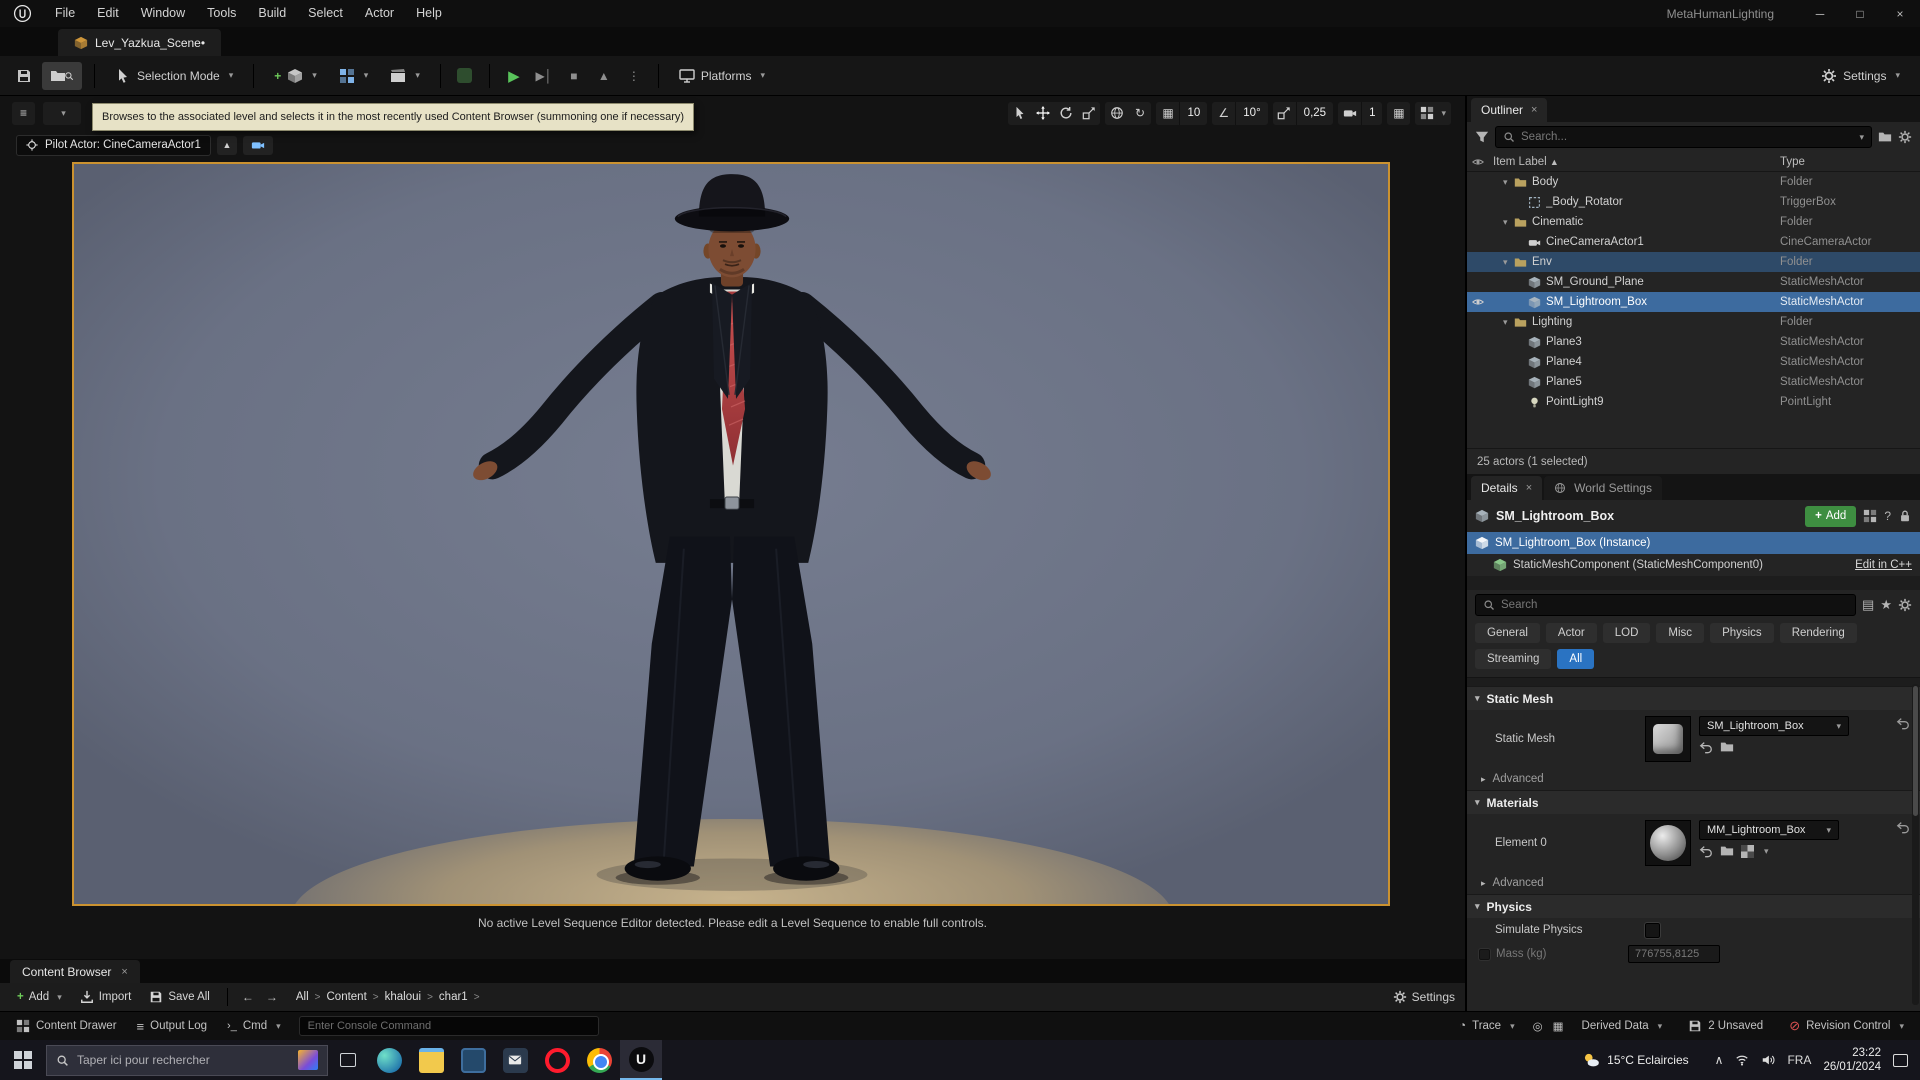 The image size is (1920, 1080). Describe the element at coordinates (1831, 516) in the screenshot. I see `add-component-button: + Add` at that location.